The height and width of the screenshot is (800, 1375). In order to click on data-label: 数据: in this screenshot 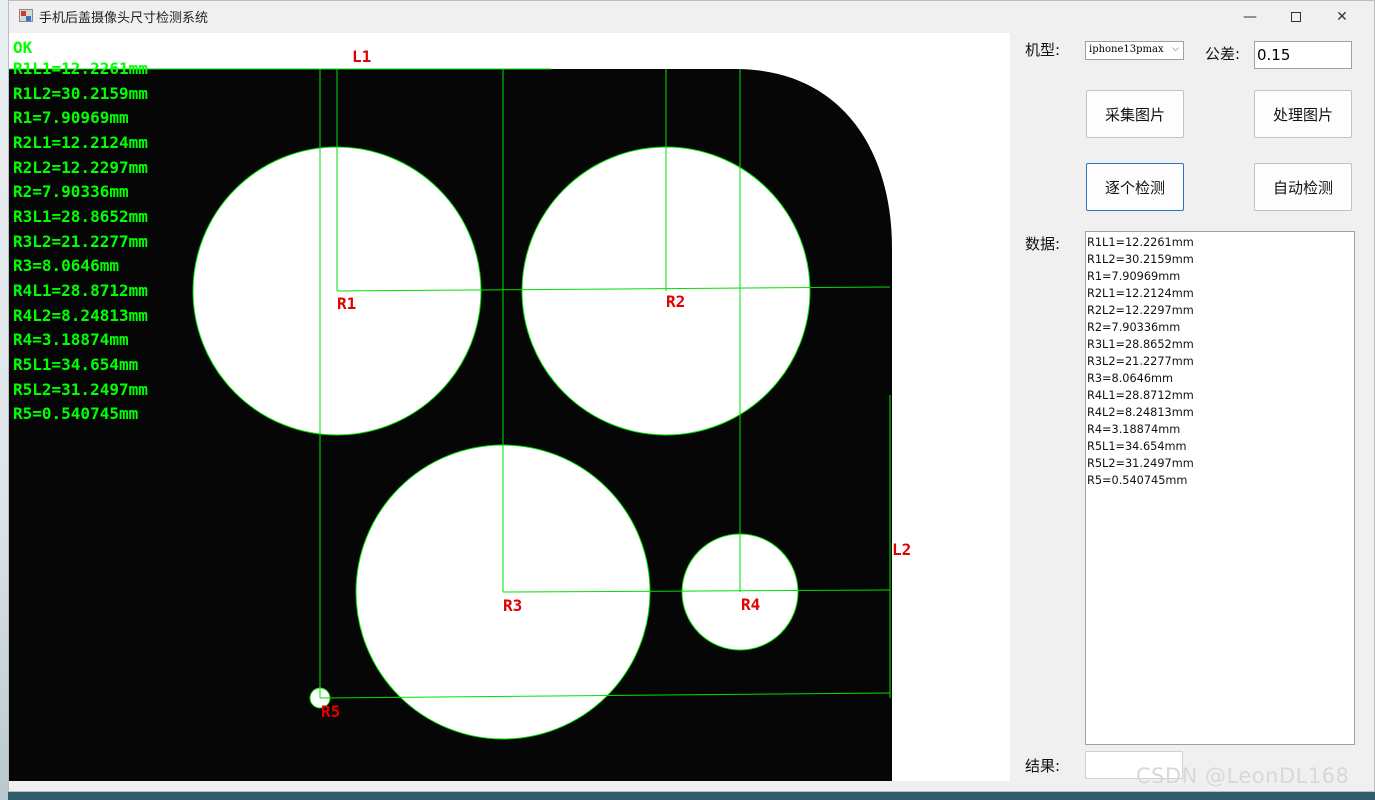, I will do `click(1043, 244)`.